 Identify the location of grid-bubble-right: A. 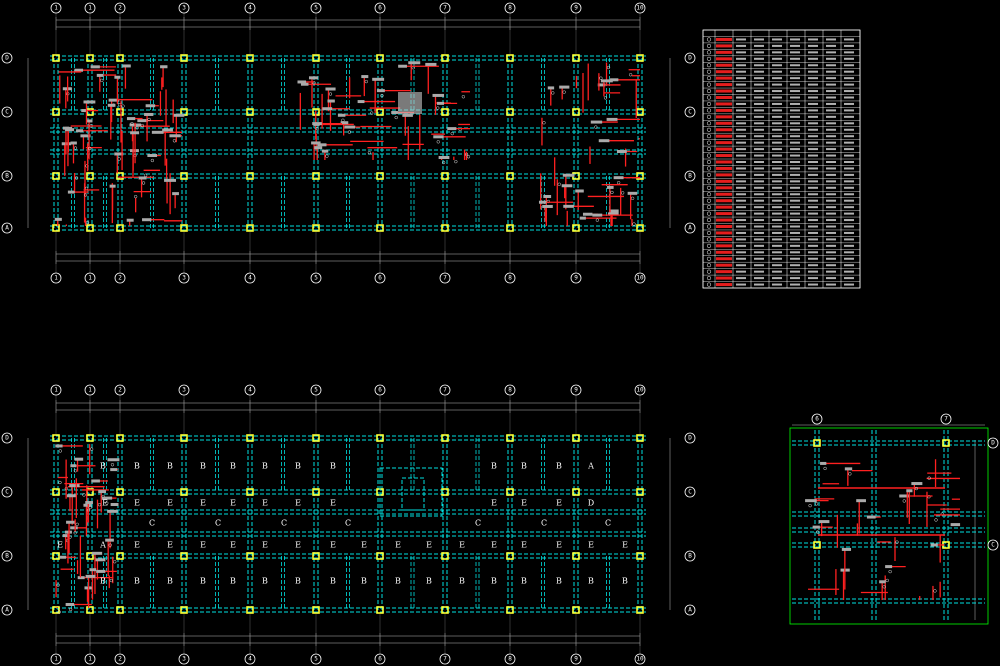
(690, 228).